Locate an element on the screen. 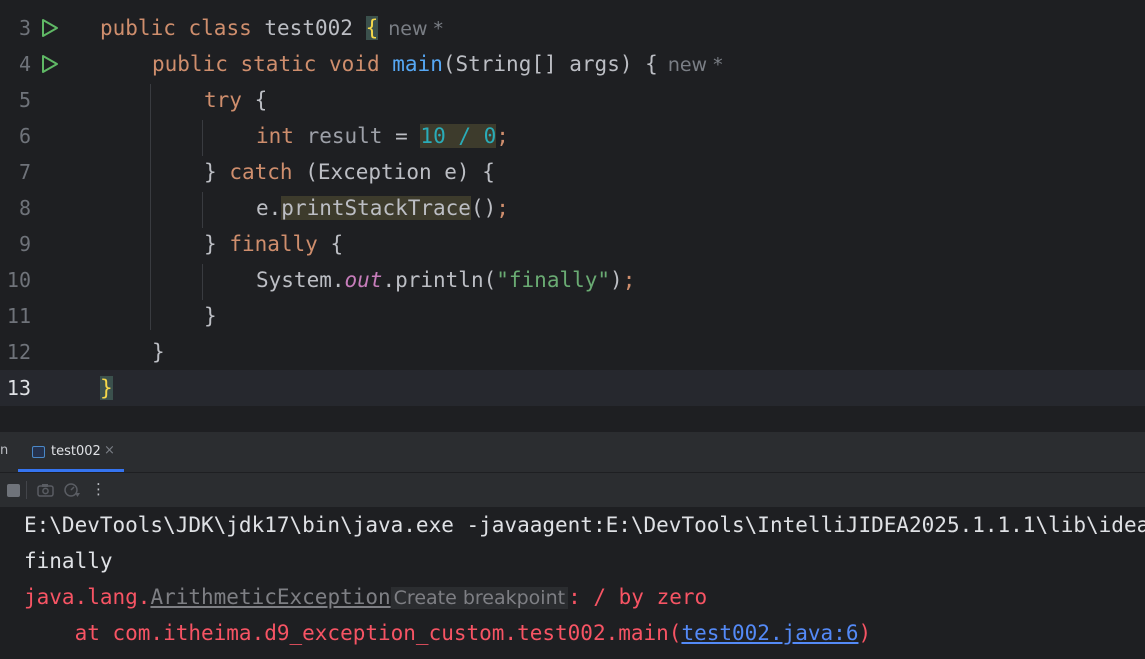 The width and height of the screenshot is (1145, 659). run-toolbar: ⋮ is located at coordinates (572, 490).